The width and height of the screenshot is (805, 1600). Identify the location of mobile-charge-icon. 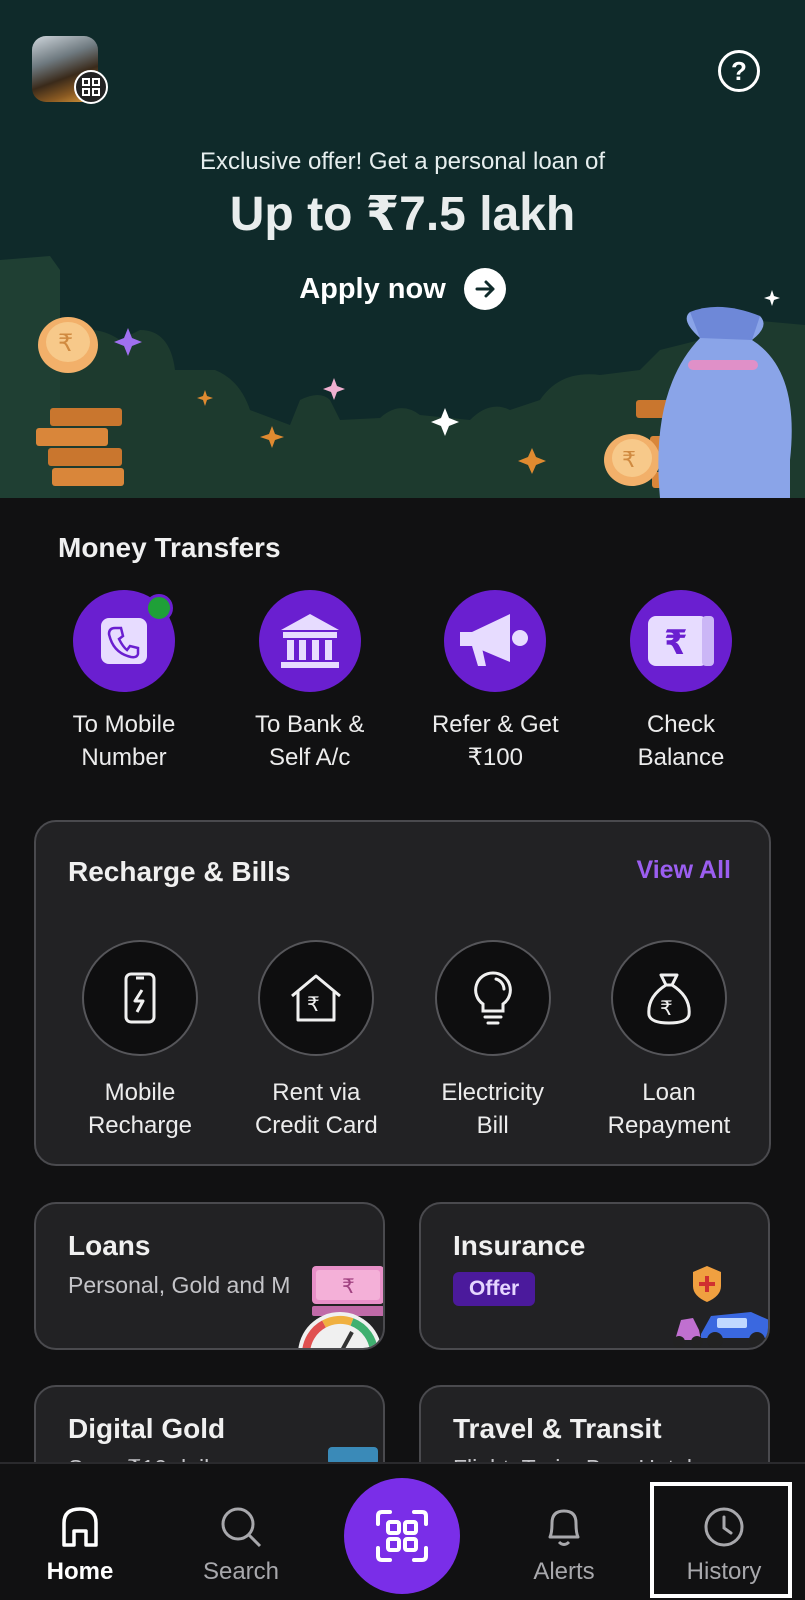
(140, 998).